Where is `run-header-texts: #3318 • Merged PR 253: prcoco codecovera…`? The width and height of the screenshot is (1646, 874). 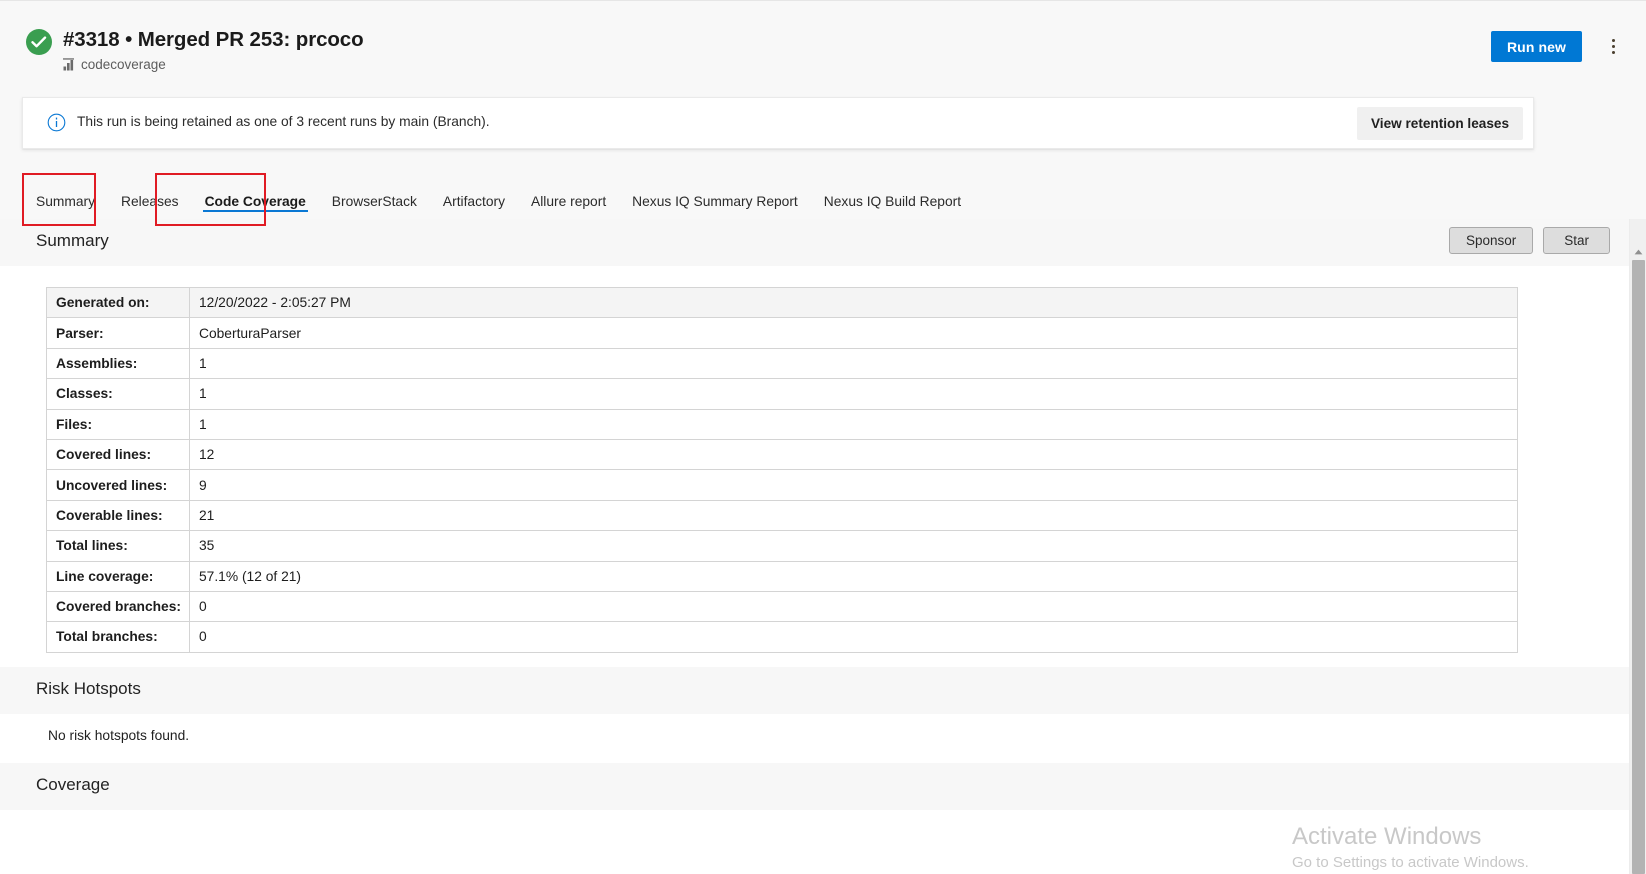
run-header-texts: #3318 • Merged PR 253: prcoco codecovera… is located at coordinates (213, 49).